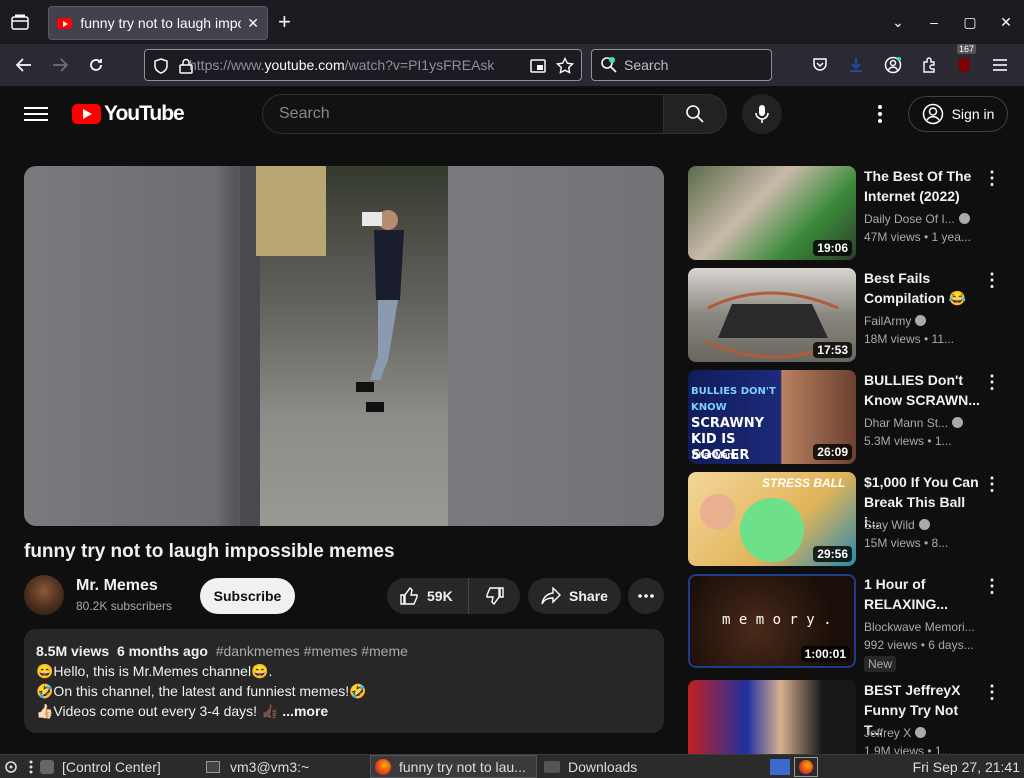 The image size is (1024, 778). I want to click on taskbar-downloads: Downloads, so click(590, 766).